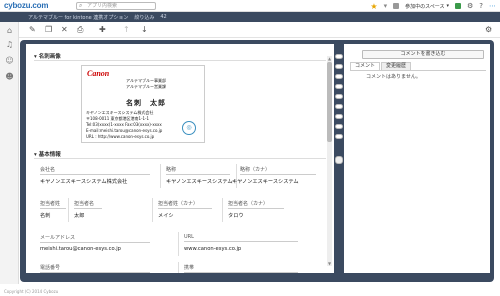  What do you see at coordinates (9, 30) in the screenshot?
I see `home-icon: ⌂` at bounding box center [9, 30].